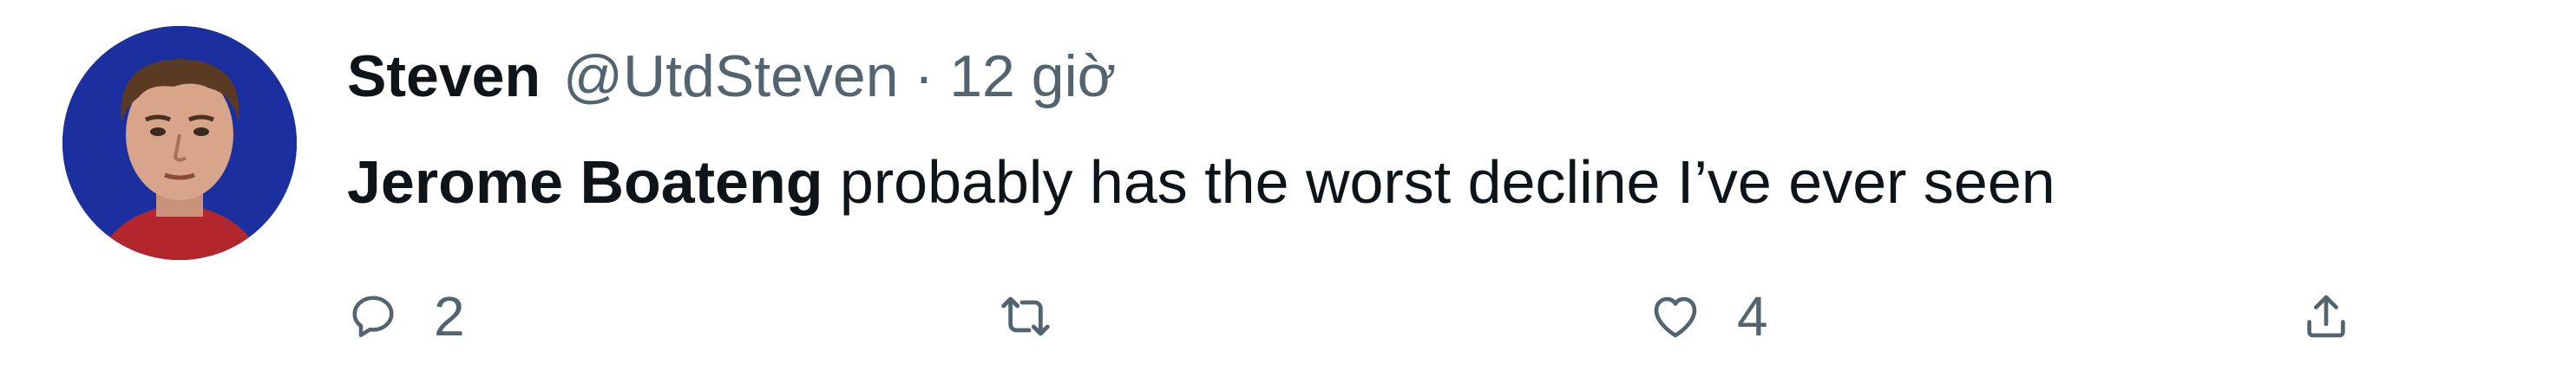 The width and height of the screenshot is (2576, 390). What do you see at coordinates (1708, 316) in the screenshot?
I see `like-button: 4` at bounding box center [1708, 316].